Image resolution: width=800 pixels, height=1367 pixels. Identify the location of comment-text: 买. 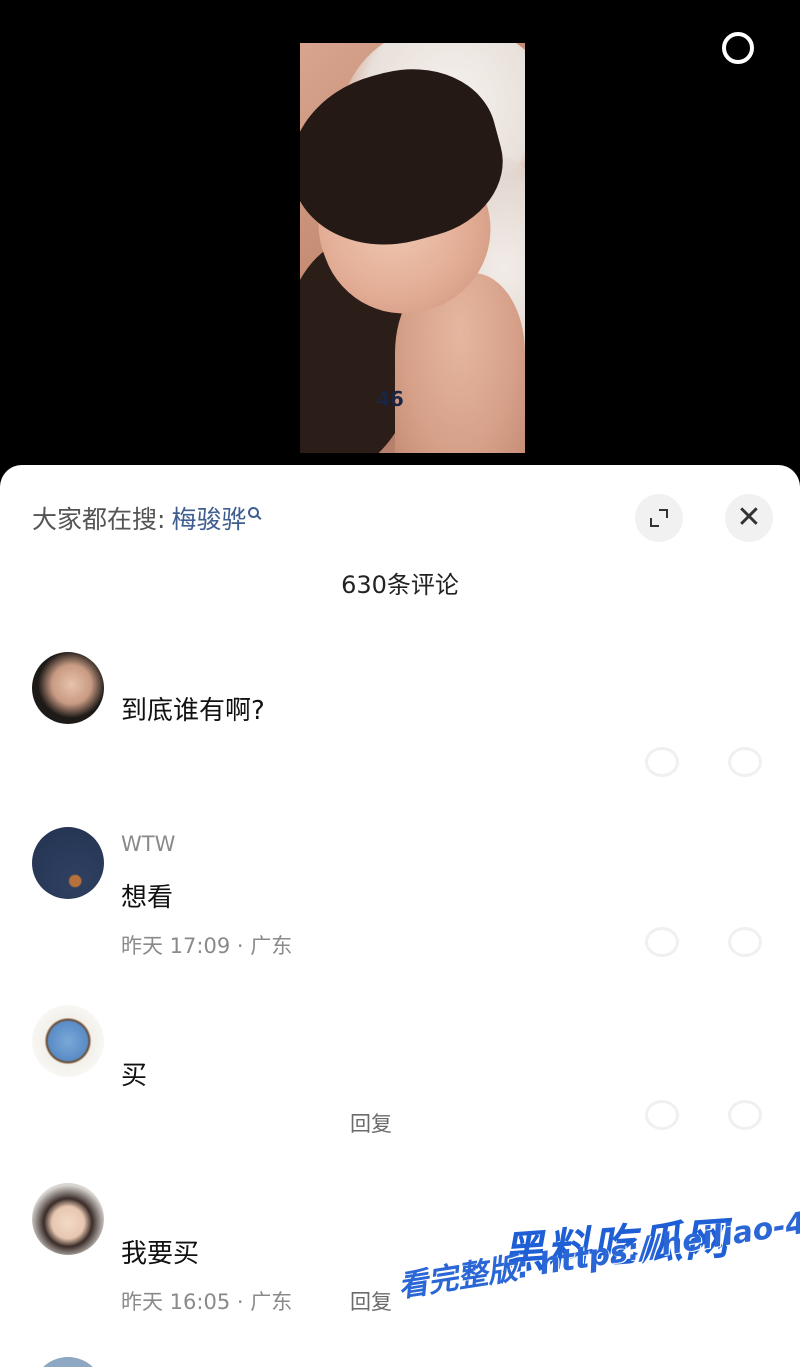
(134, 1076).